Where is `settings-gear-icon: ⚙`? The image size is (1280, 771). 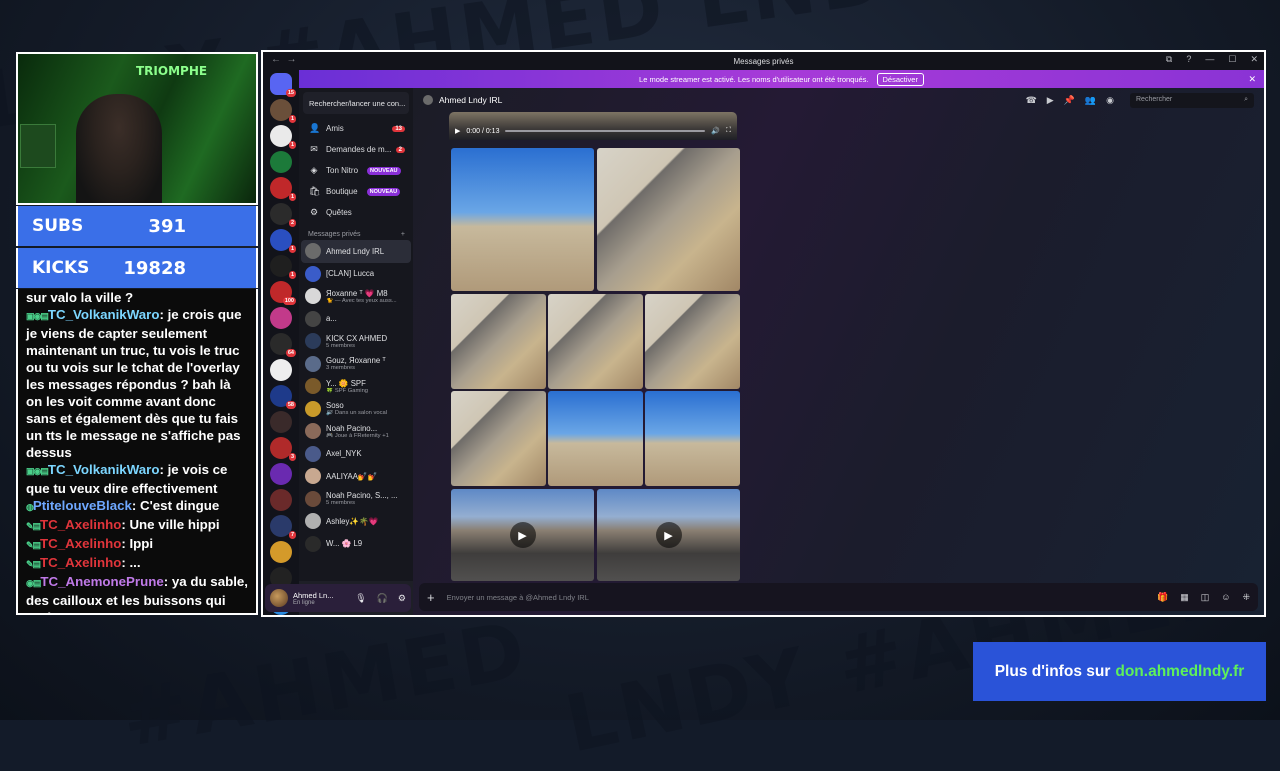
settings-gear-icon: ⚙ is located at coordinates (402, 598).